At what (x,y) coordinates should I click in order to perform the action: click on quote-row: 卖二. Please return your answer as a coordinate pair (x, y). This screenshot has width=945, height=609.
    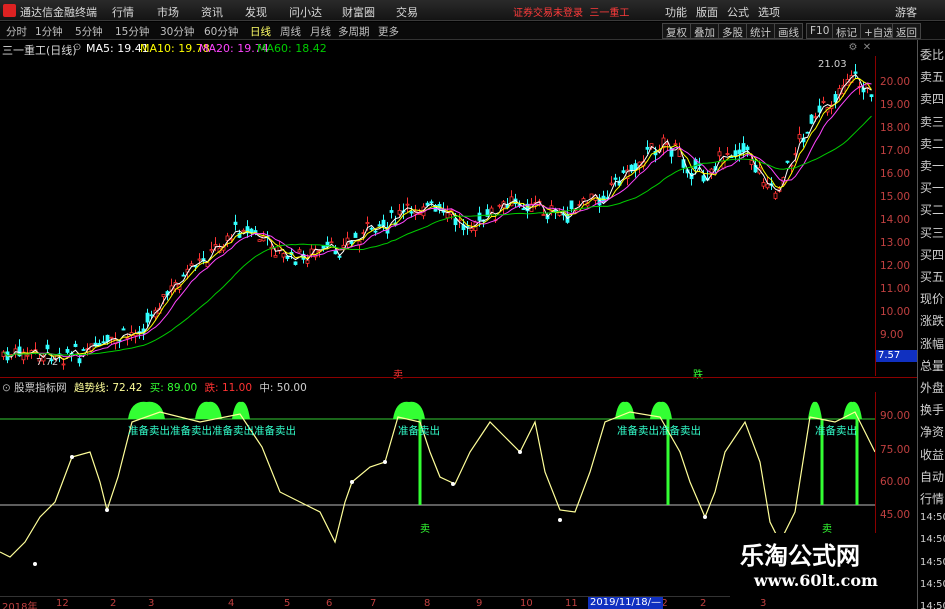
    Looking at the image, I should click on (932, 143).